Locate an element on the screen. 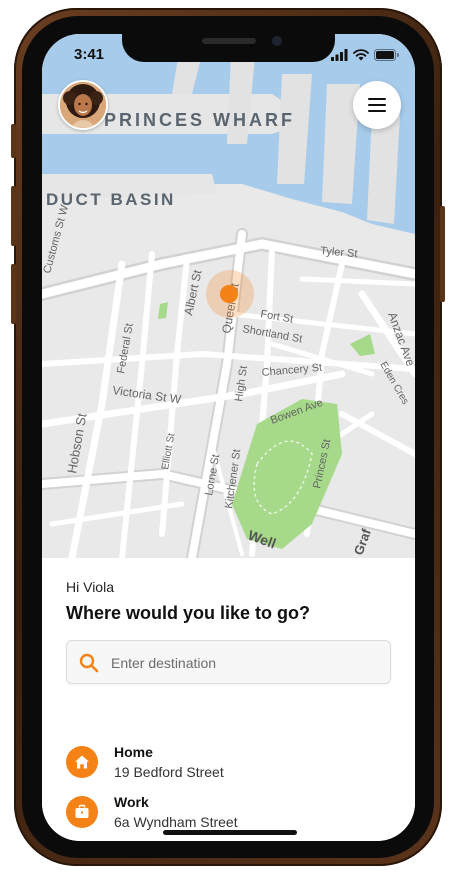  briefcase-icon is located at coordinates (82, 812).